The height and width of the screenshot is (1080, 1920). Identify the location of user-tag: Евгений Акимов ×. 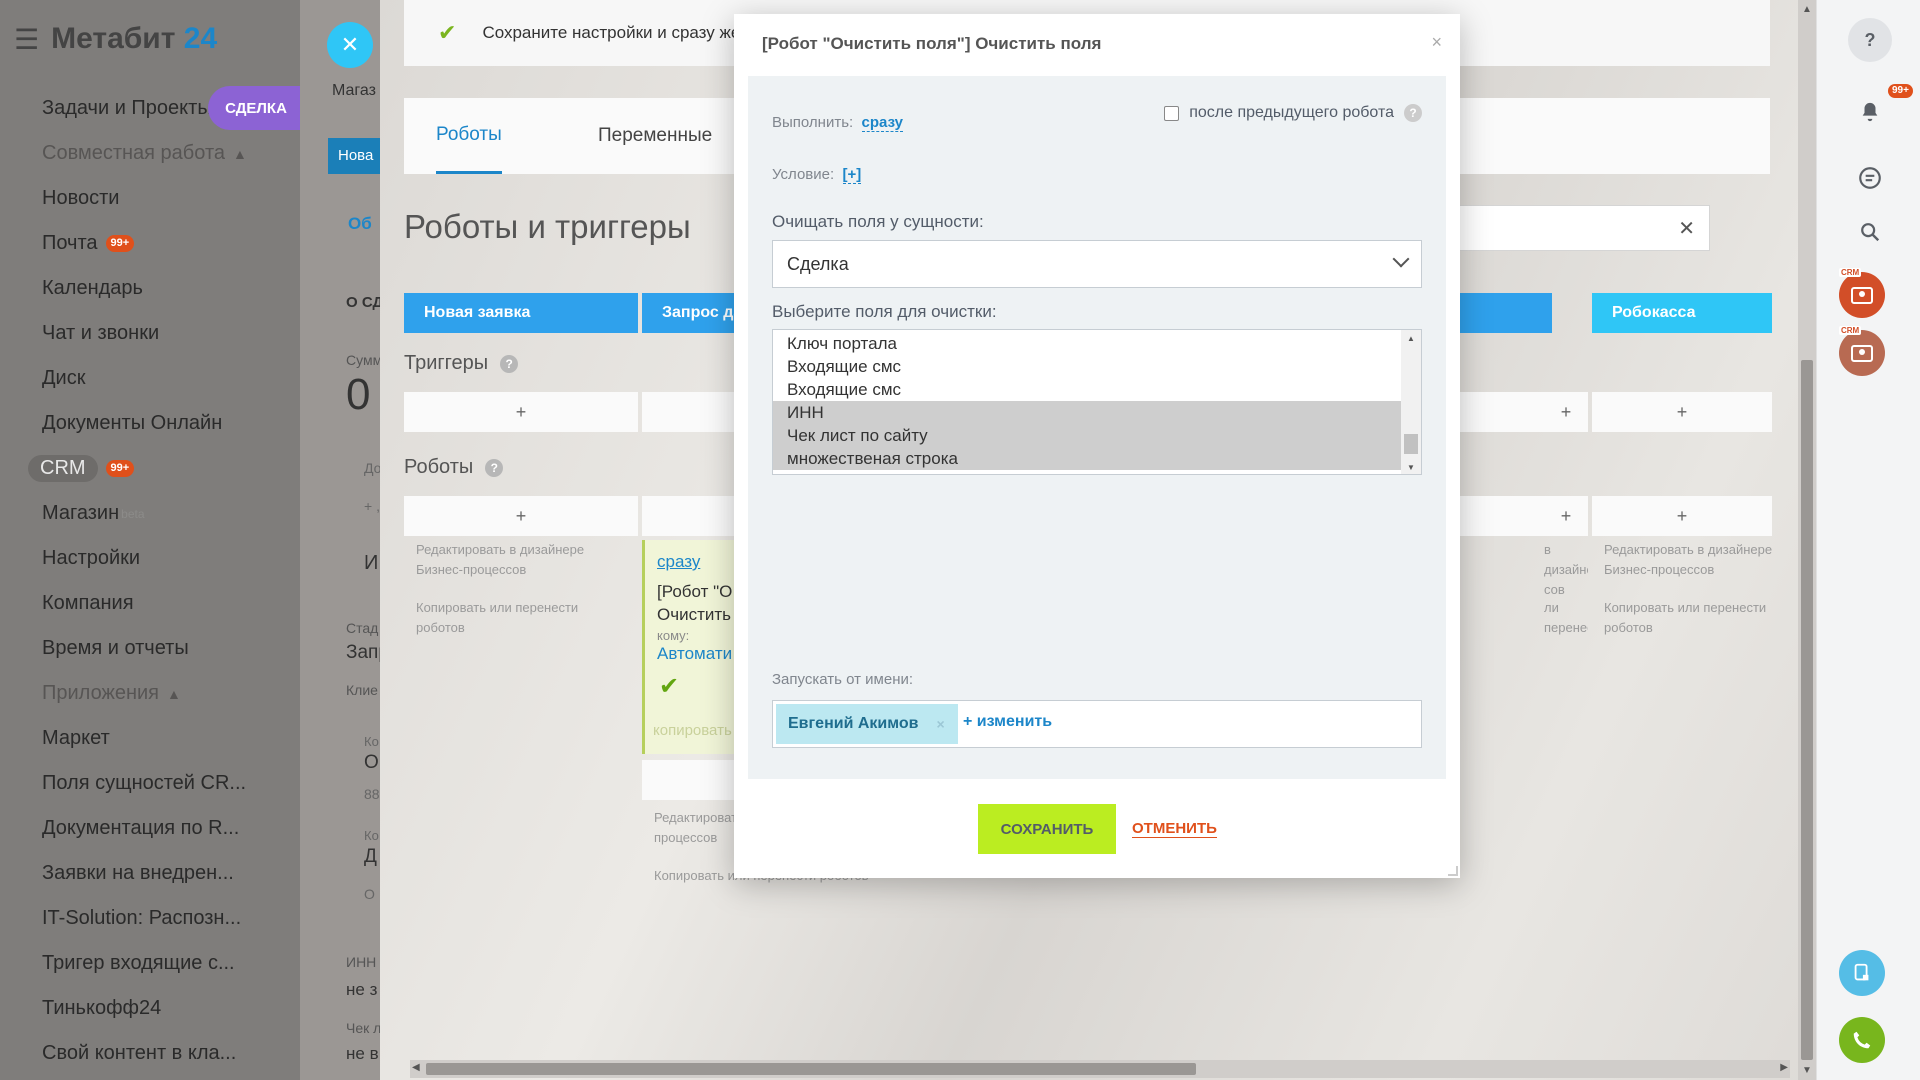
(867, 724).